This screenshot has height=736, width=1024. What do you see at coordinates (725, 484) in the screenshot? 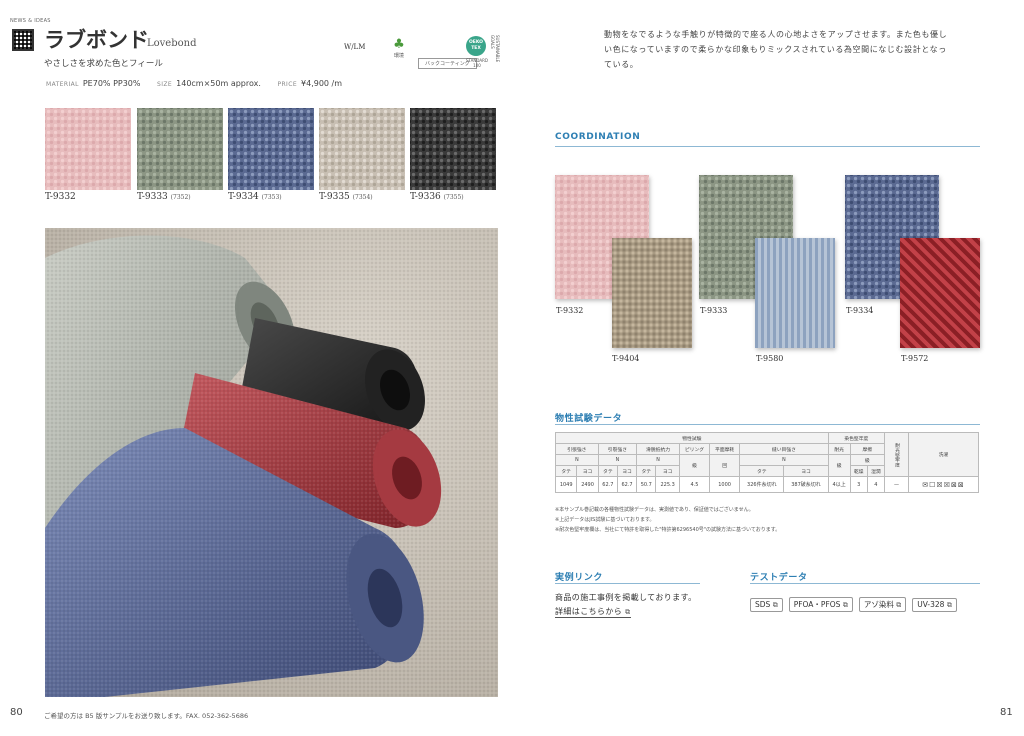
I see `table-value-cell: 1000` at bounding box center [725, 484].